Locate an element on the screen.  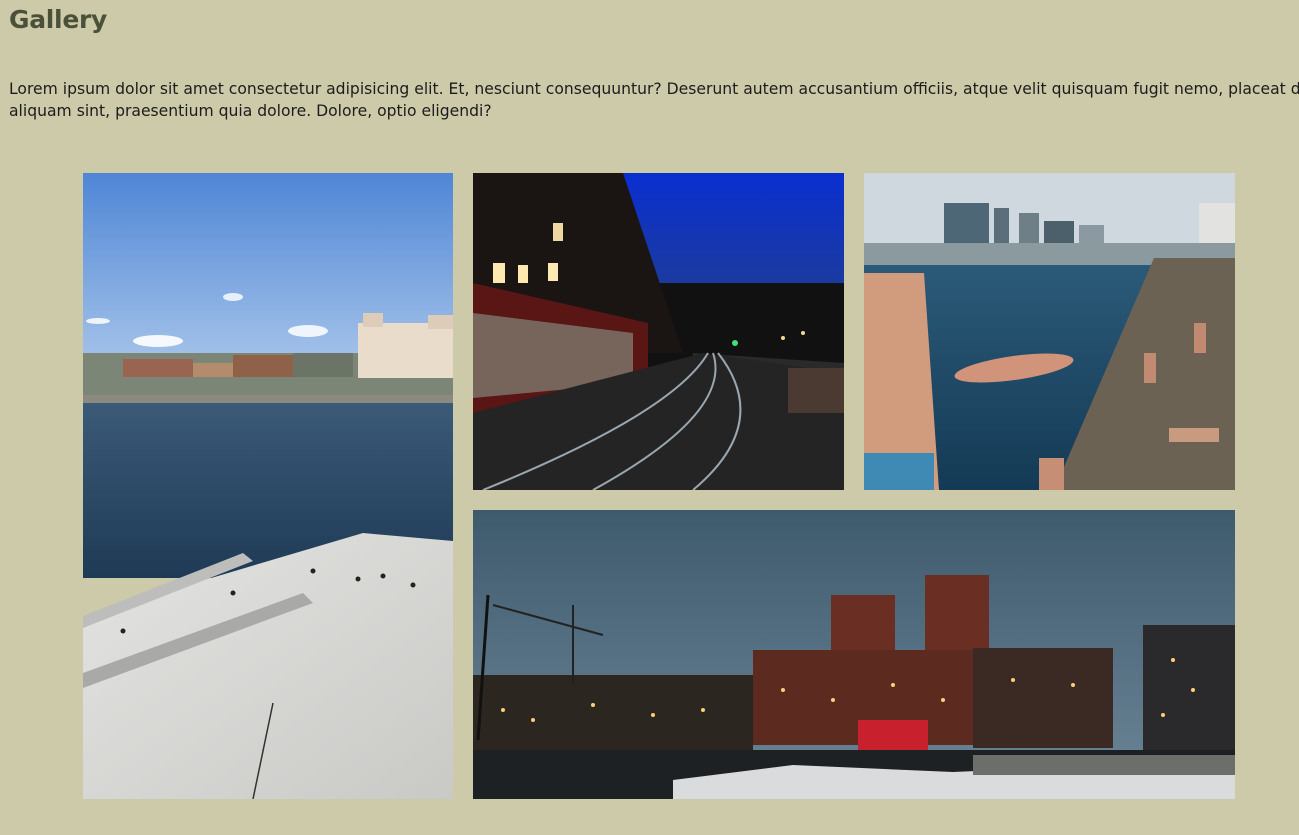
gallery-image-tram-street is located at coordinates (658, 331).